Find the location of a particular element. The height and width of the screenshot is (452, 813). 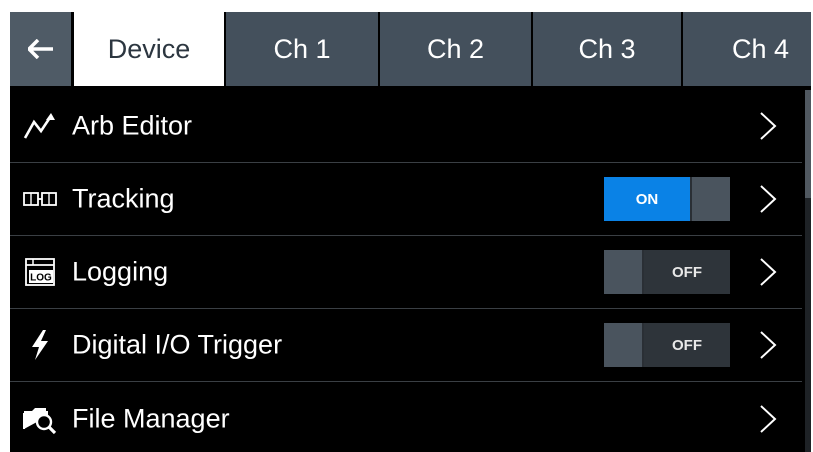

menu-item-label: Tracking is located at coordinates (123, 198).